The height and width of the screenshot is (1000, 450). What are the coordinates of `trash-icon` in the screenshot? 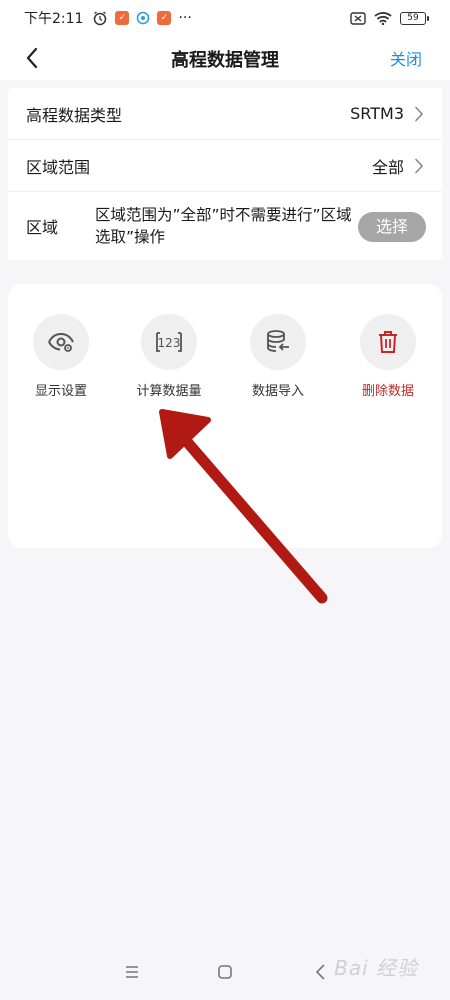 It's located at (388, 342).